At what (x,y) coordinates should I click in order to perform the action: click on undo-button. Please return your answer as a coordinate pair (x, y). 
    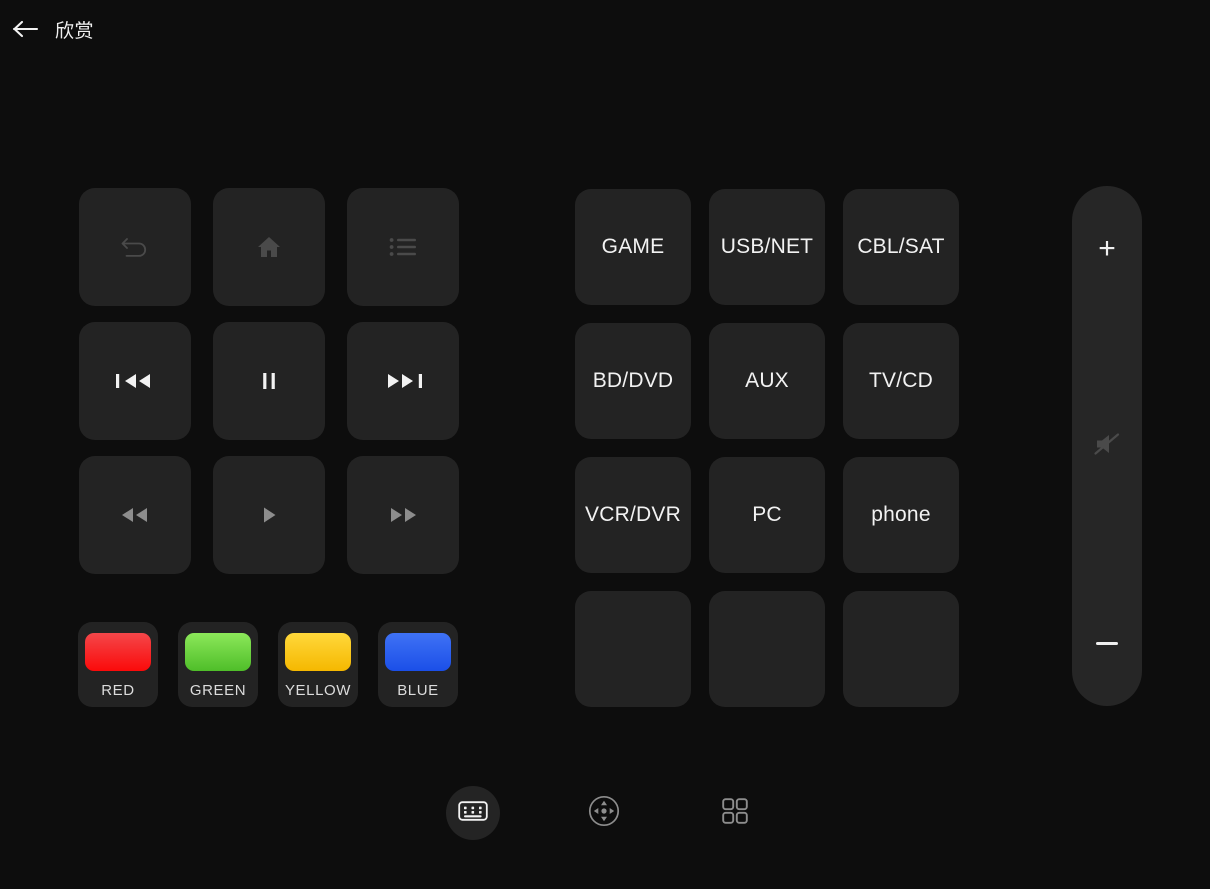
    Looking at the image, I should click on (135, 247).